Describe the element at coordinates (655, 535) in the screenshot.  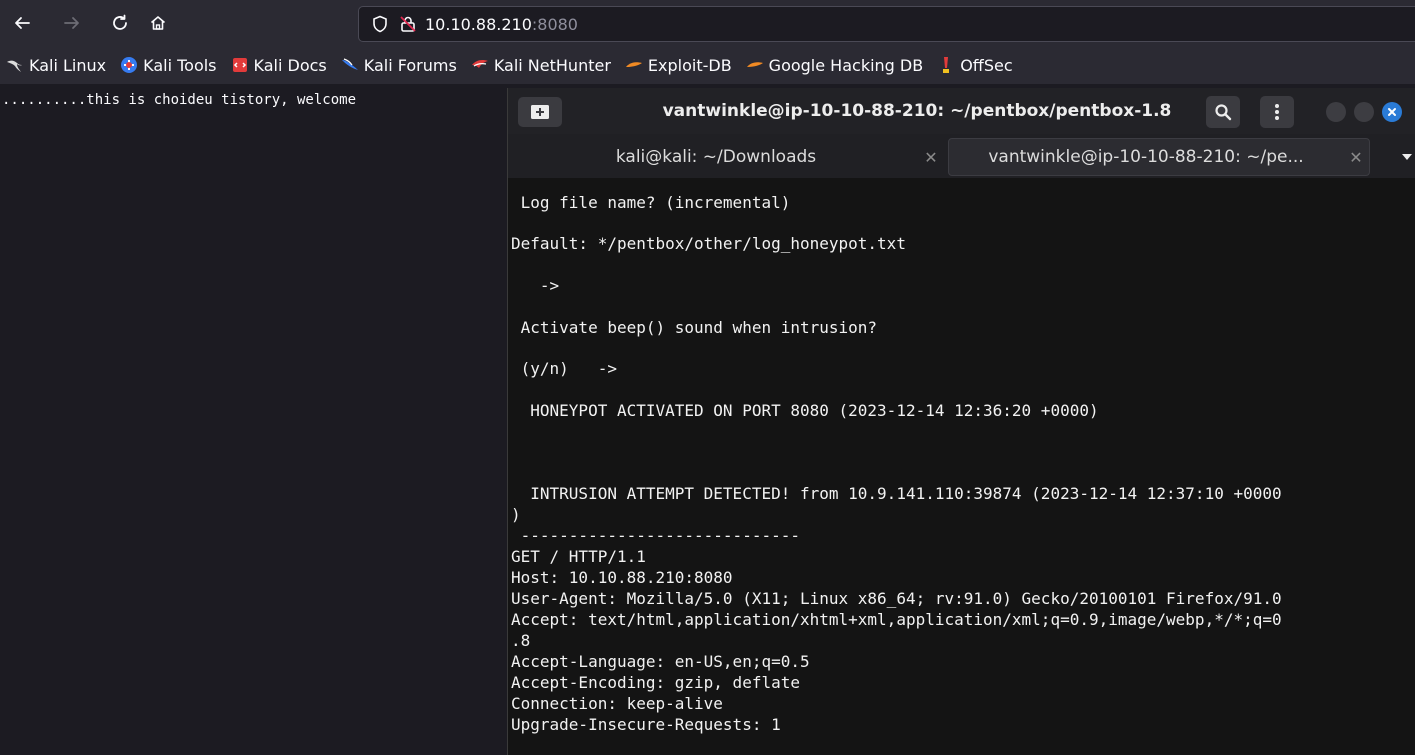
I see `terminal-line: -----------------------------` at that location.